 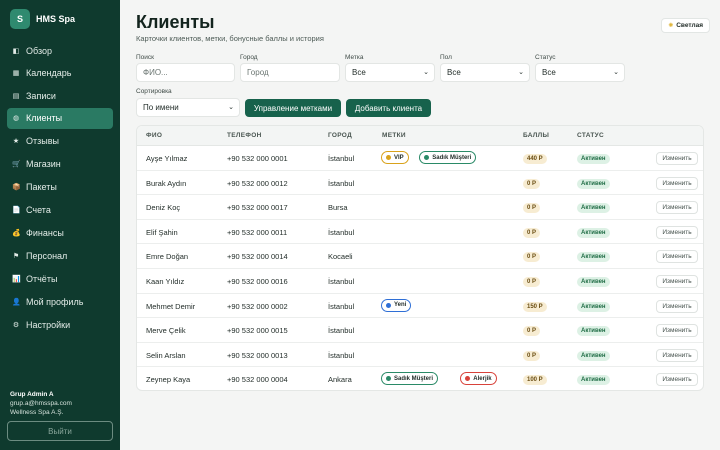 I want to click on gender-filter-label: Пол, so click(x=446, y=57).